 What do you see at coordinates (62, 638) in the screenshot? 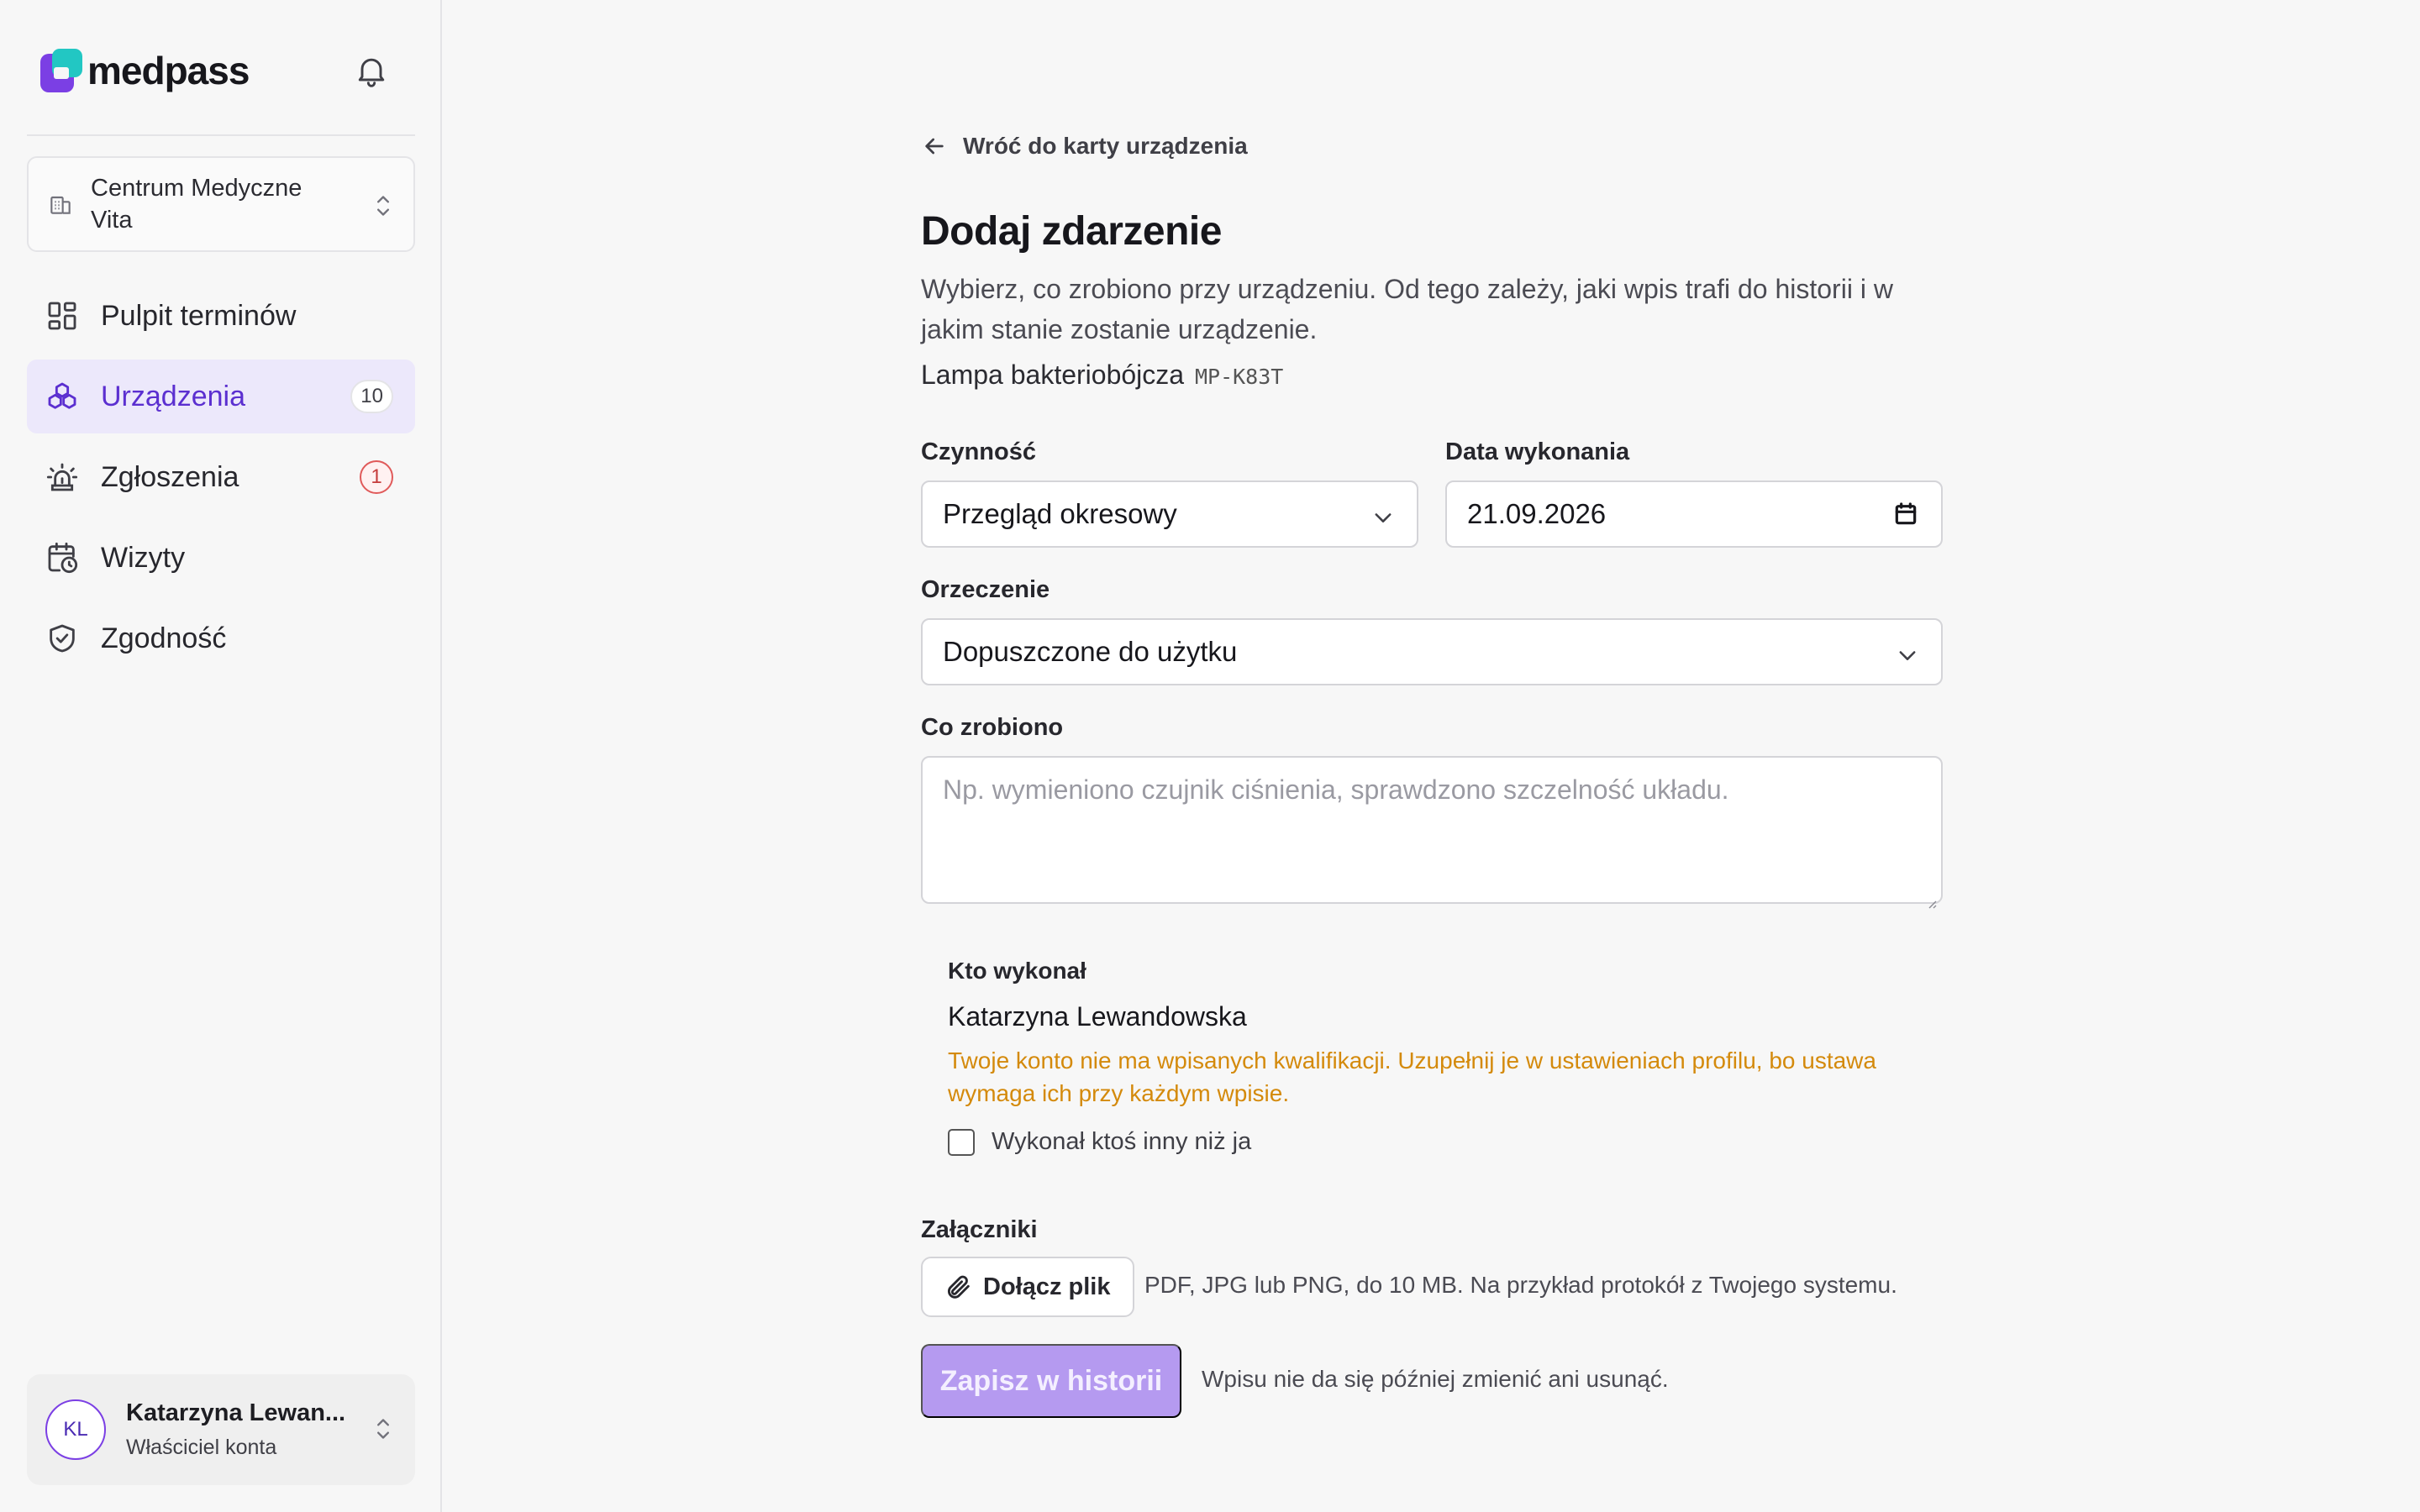
I see `shield-check-icon` at bounding box center [62, 638].